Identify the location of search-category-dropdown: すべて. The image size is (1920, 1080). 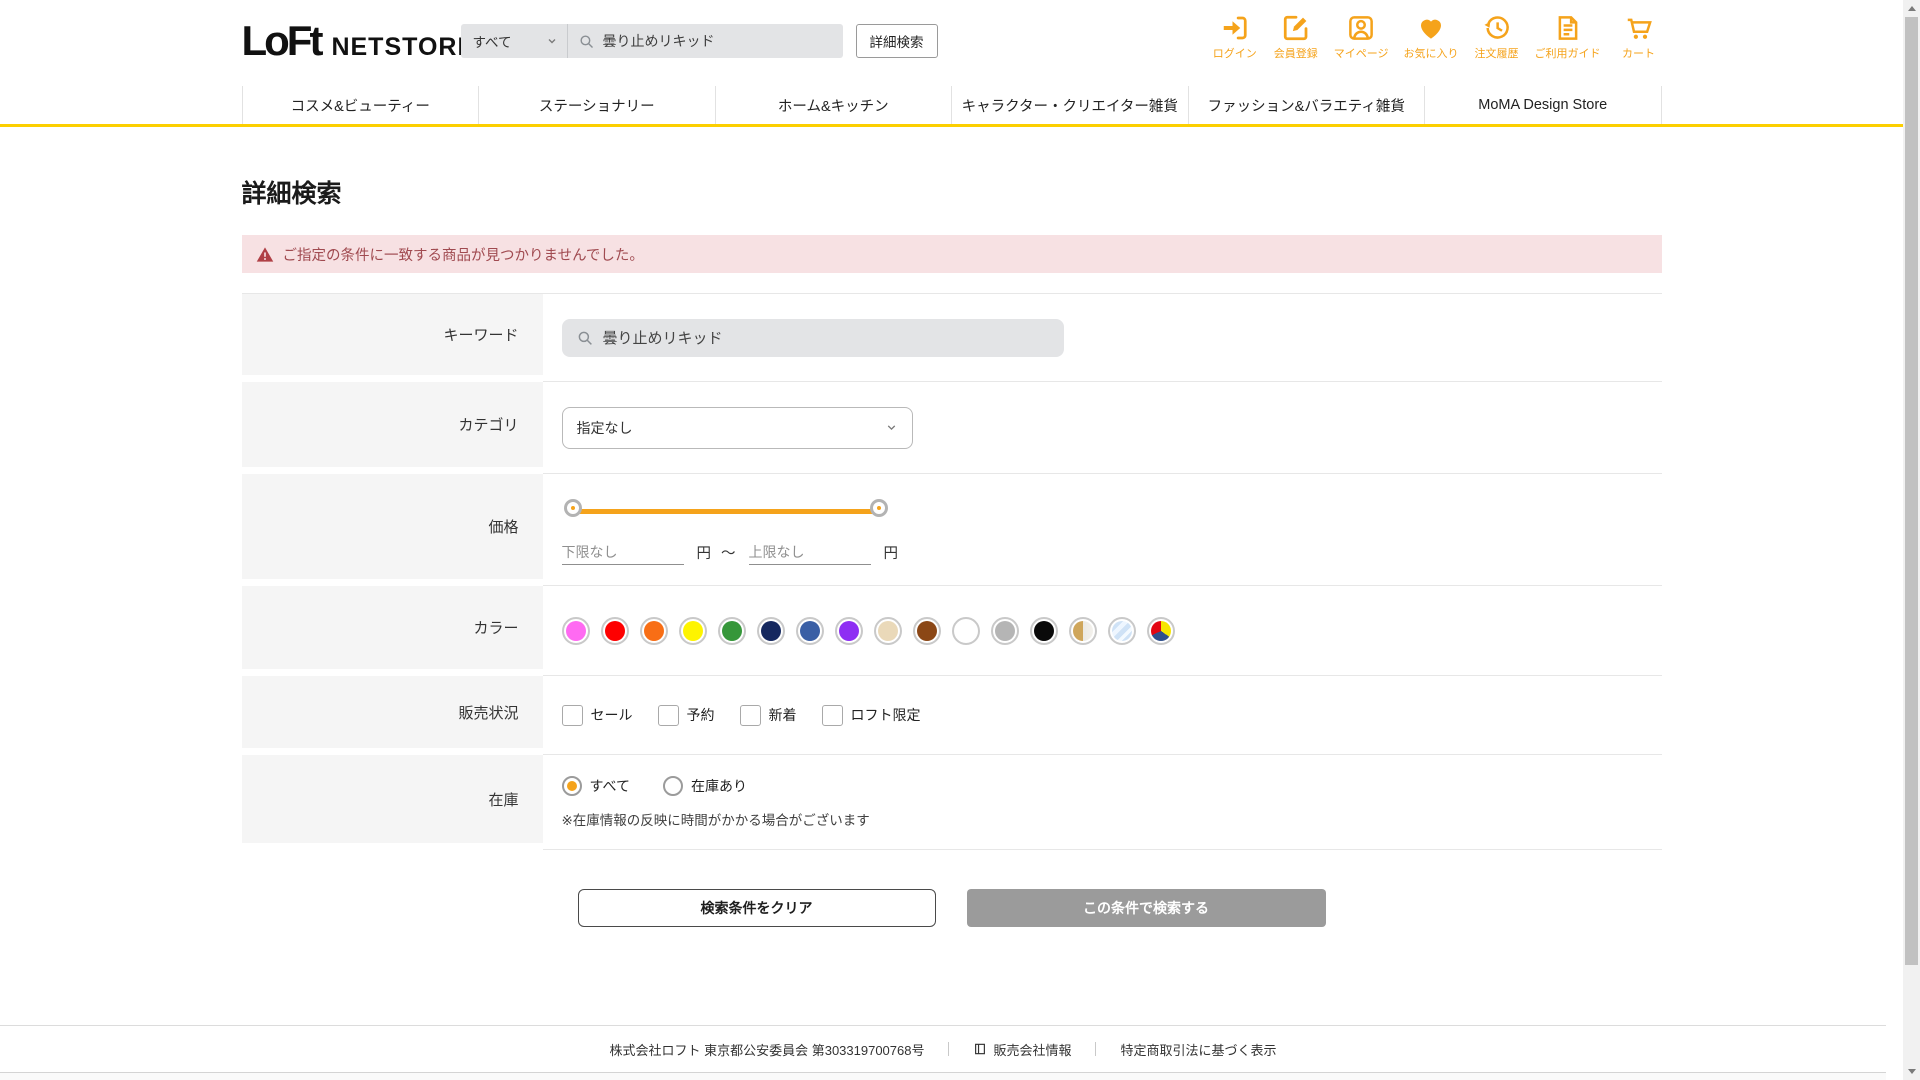
(514, 41).